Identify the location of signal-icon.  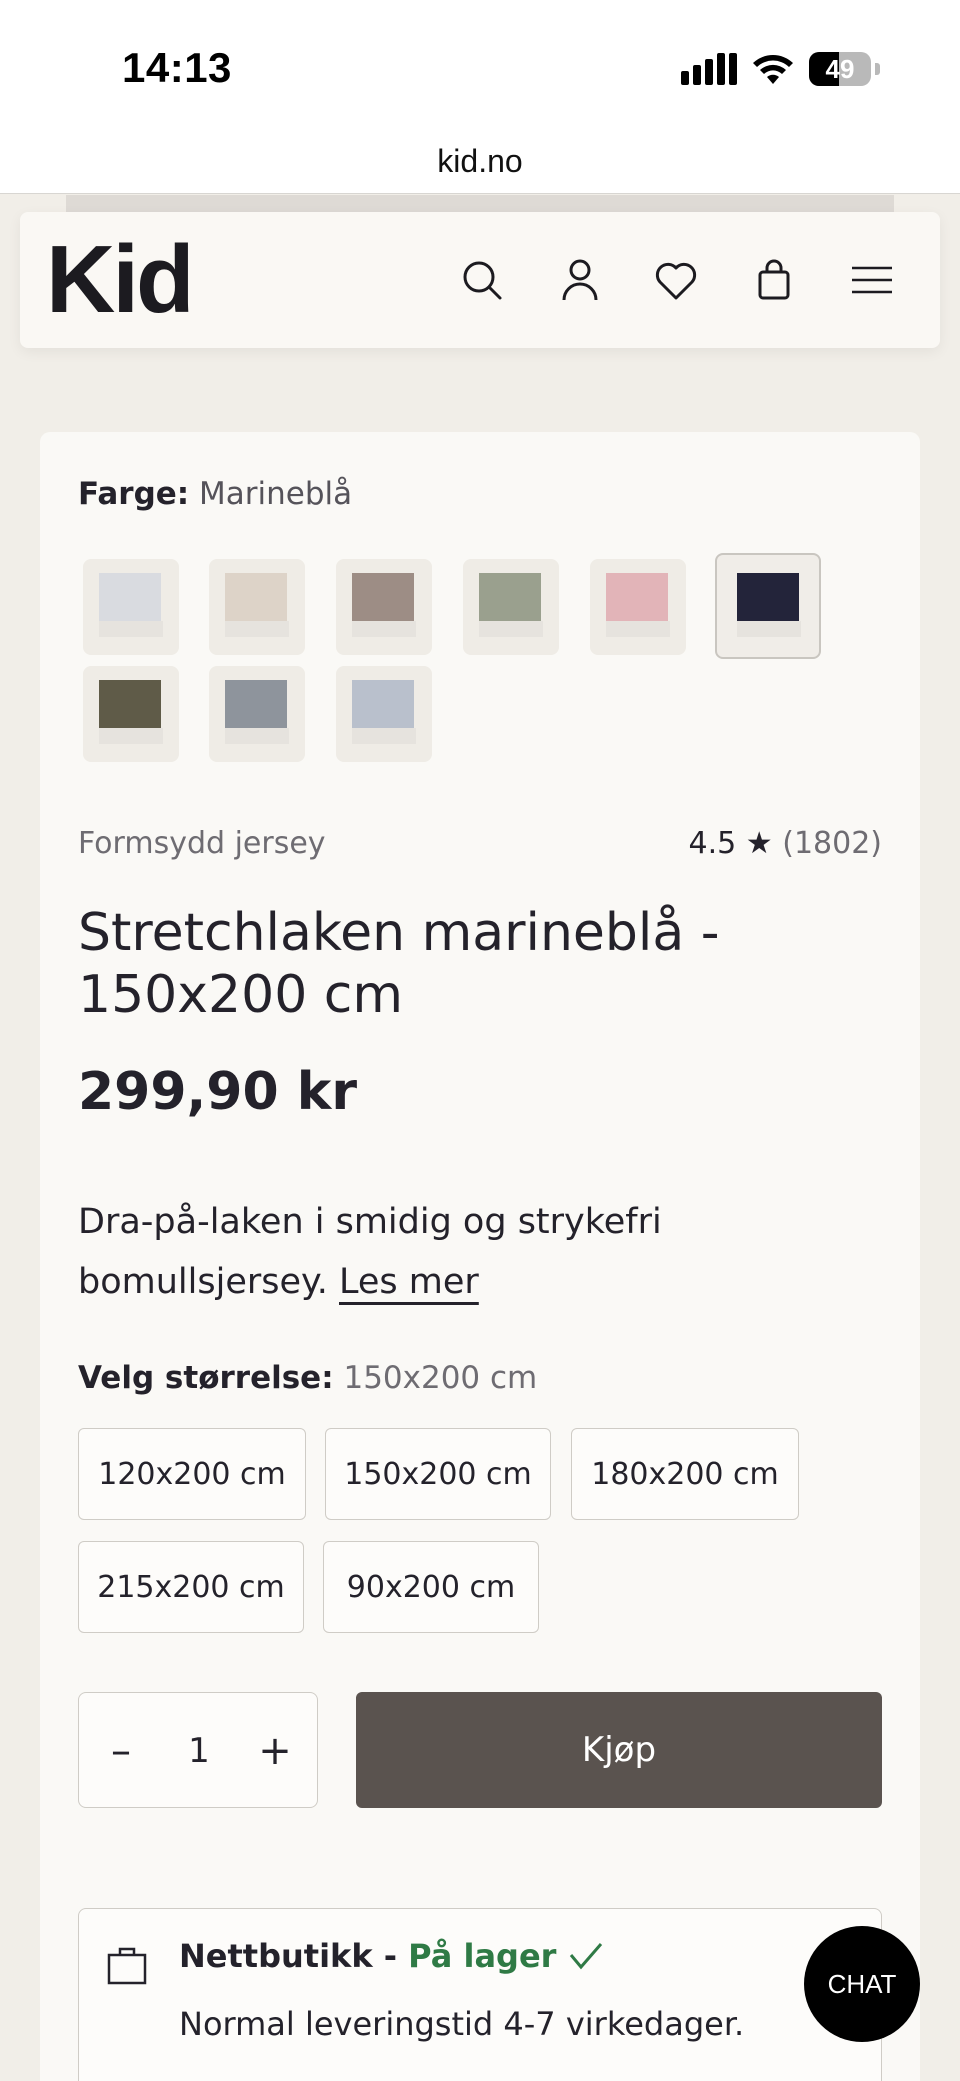
(709, 69).